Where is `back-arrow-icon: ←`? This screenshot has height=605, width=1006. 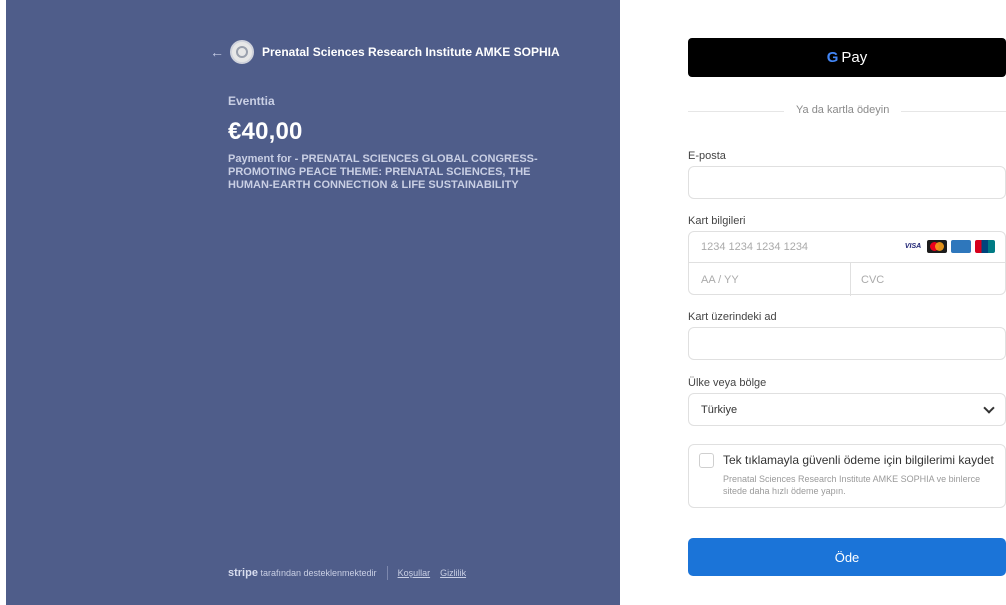
back-arrow-icon: ← is located at coordinates (217, 52).